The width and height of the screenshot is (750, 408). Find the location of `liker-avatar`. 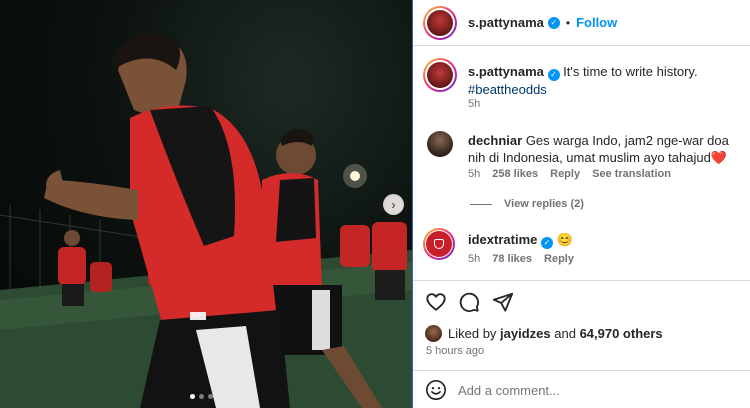

liker-avatar is located at coordinates (433, 333).